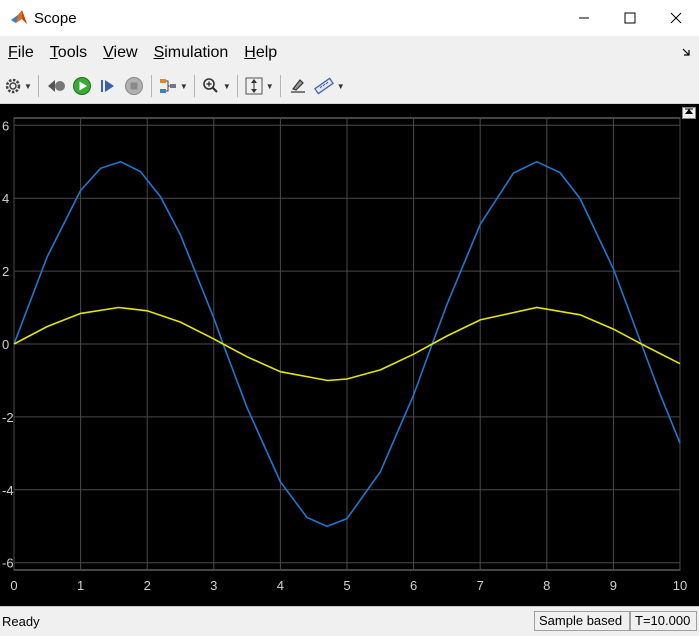 This screenshot has width=699, height=636. I want to click on y-tick-label: 6, so click(5, 125).